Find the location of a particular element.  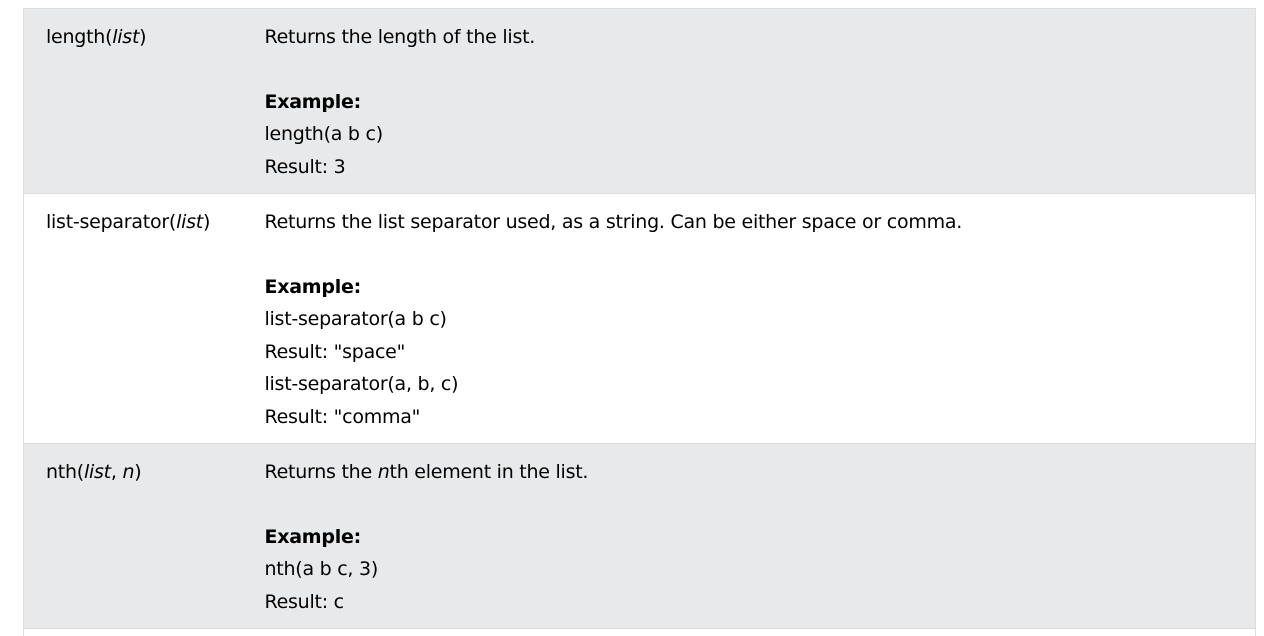

function-name: length is located at coordinates (76, 37).